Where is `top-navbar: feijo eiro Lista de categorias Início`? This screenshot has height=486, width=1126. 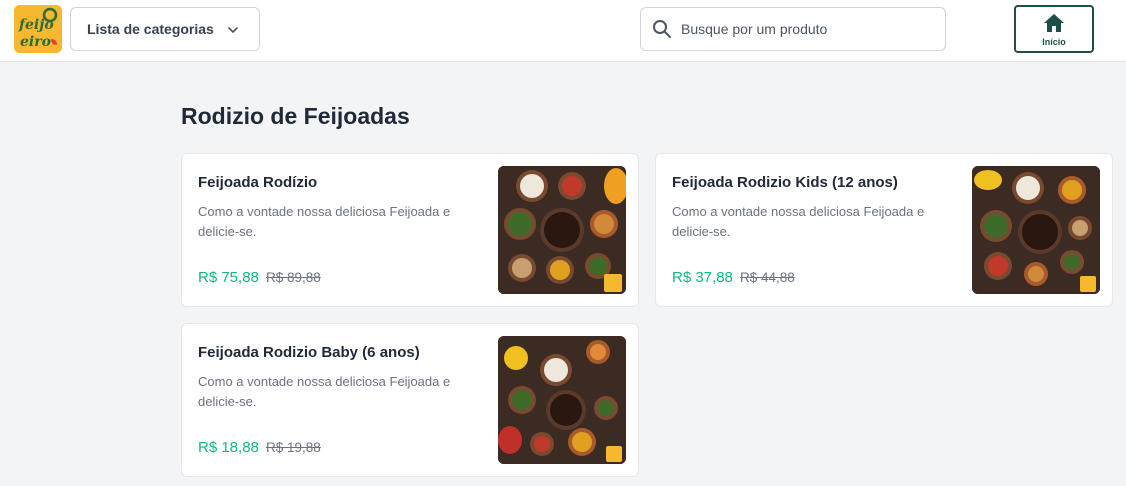 top-navbar: feijo eiro Lista de categorias Início is located at coordinates (563, 31).